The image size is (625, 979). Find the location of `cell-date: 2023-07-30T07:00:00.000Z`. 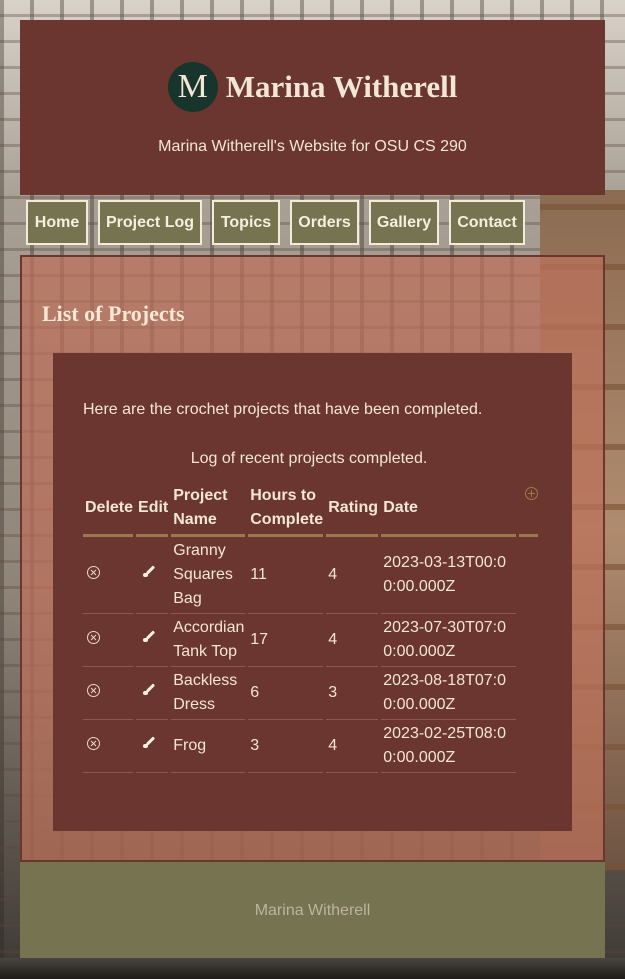

cell-date: 2023-07-30T07:00:00.000Z is located at coordinates (449, 640).